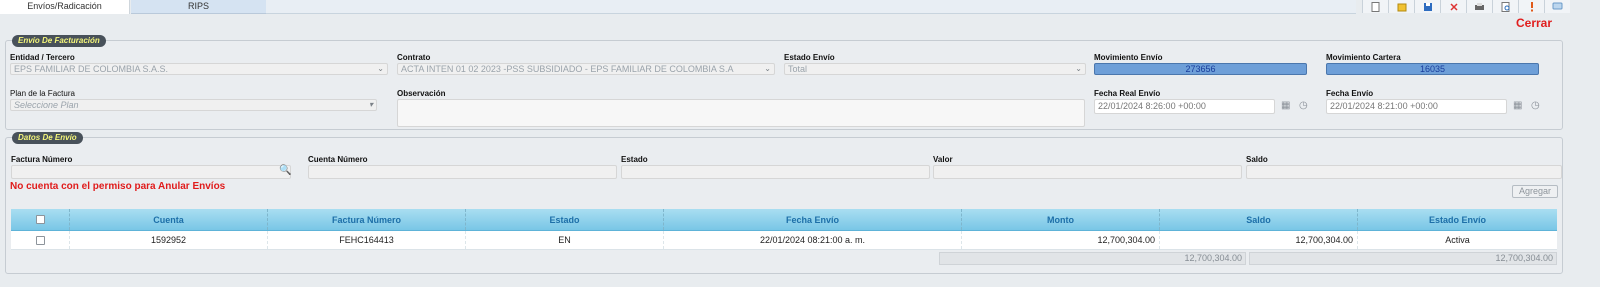 The width and height of the screenshot is (1600, 287). What do you see at coordinates (367, 240) in the screenshot?
I see `cell-factura: FEHC164413` at bounding box center [367, 240].